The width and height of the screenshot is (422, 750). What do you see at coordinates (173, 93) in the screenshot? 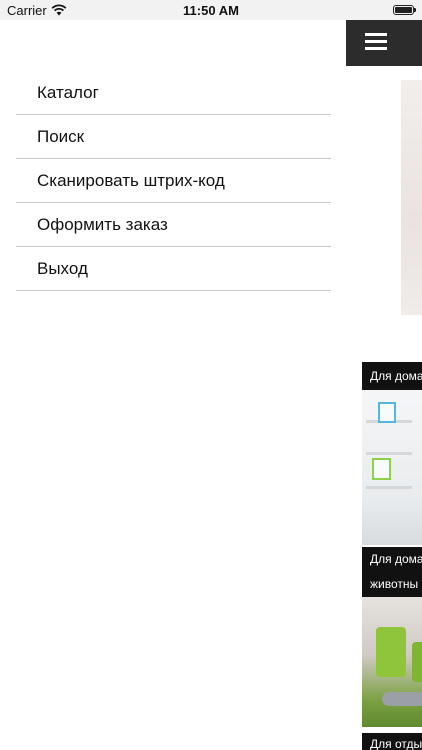
I see `menu-item-catalog: Каталог` at bounding box center [173, 93].